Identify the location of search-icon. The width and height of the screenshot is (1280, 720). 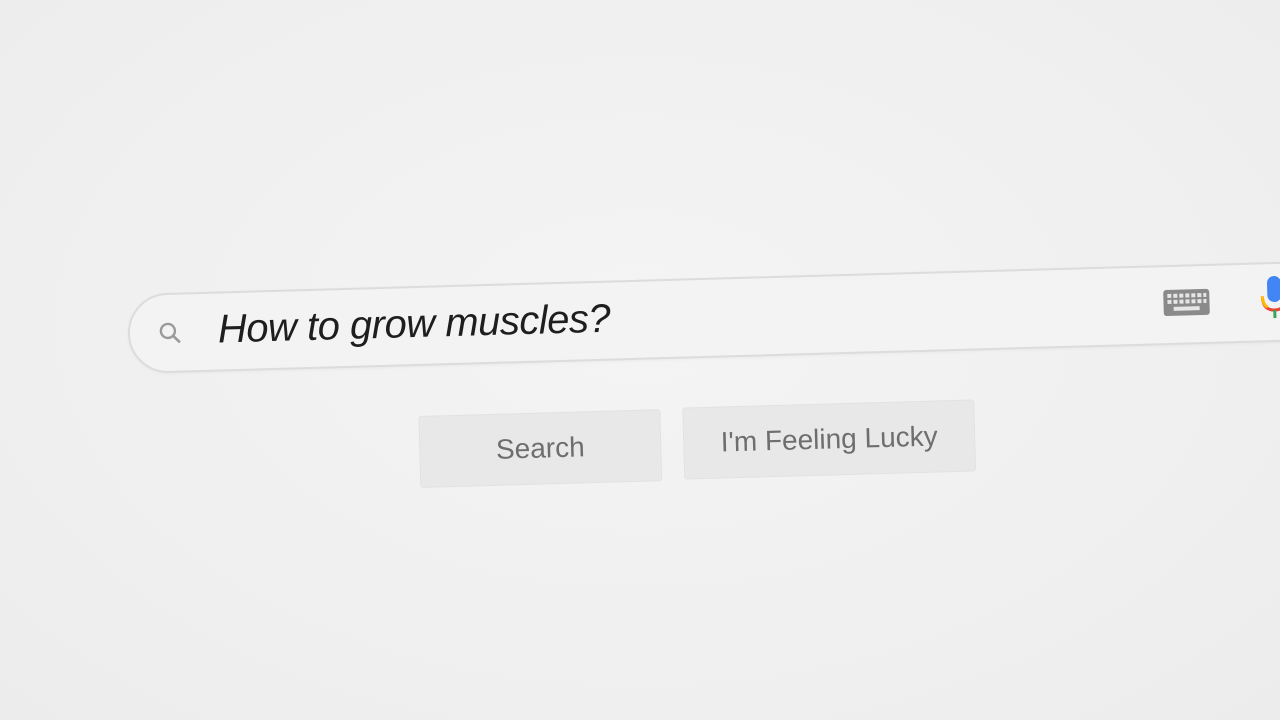
(170, 333).